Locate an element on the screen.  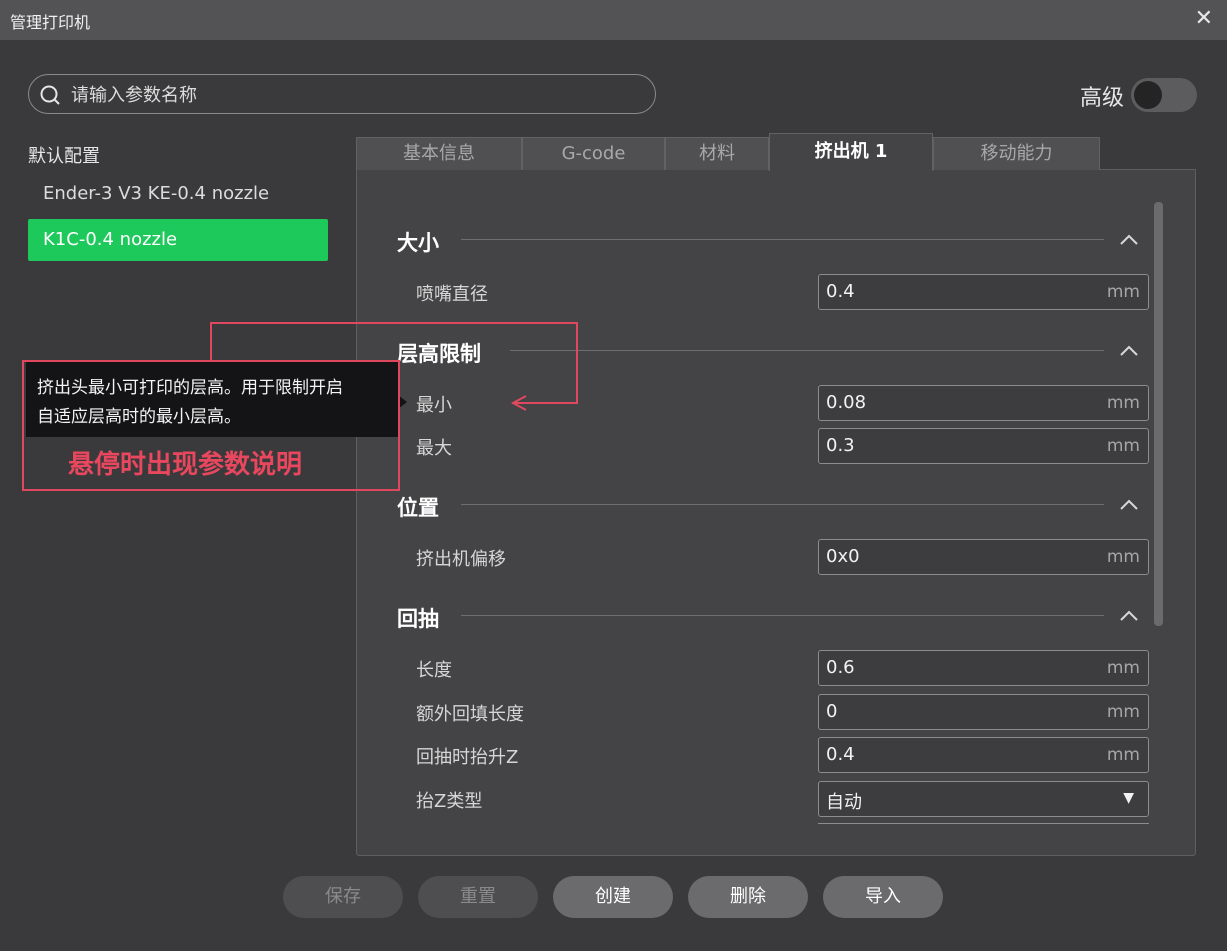
tab-extruder-1: 挤出机 1 is located at coordinates (851, 152).